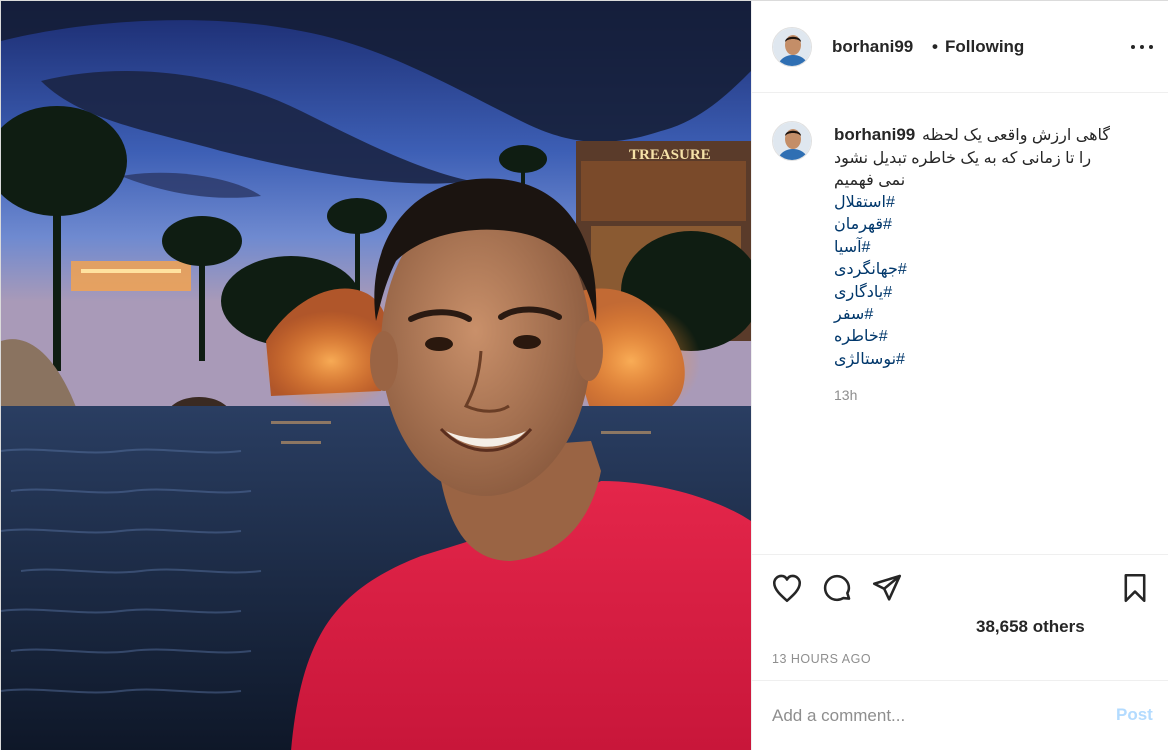  Describe the element at coordinates (894, 360) in the screenshot. I see `hashtag-link: #نوستالژی` at that location.